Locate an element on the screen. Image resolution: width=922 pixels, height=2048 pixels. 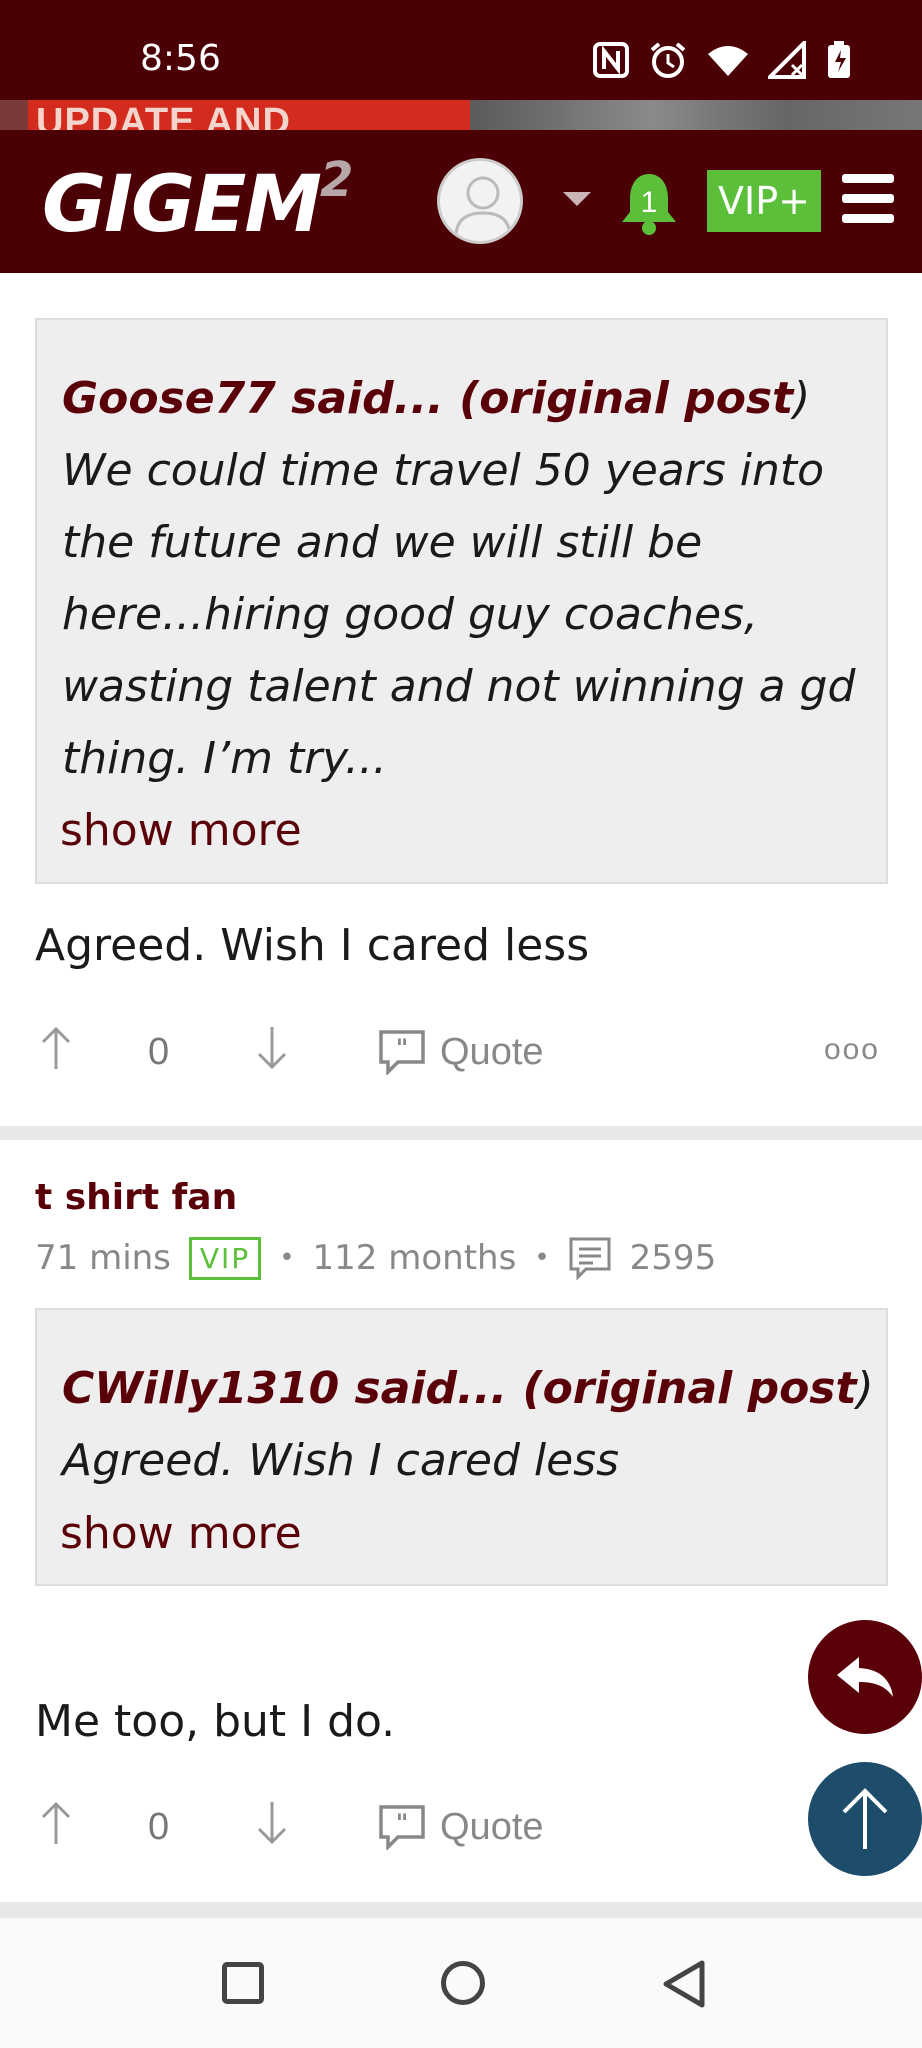
posts-icon is located at coordinates (590, 1258).